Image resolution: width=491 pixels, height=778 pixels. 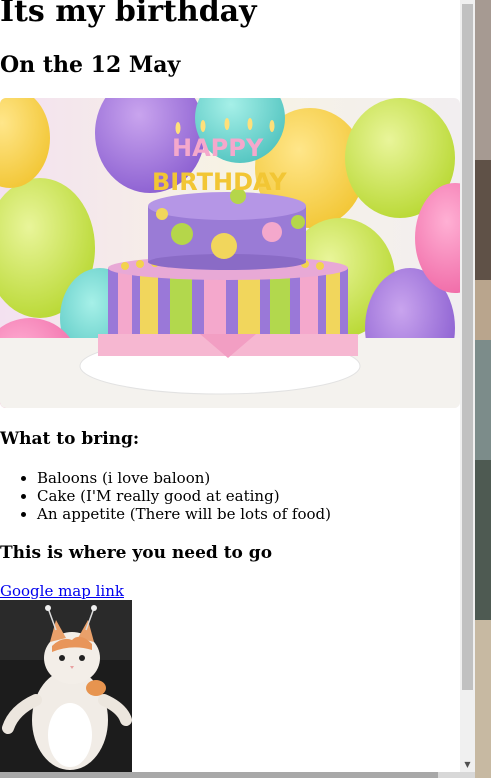 I want to click on list-item: Cake (I'M really good at eating), so click(x=184, y=496).